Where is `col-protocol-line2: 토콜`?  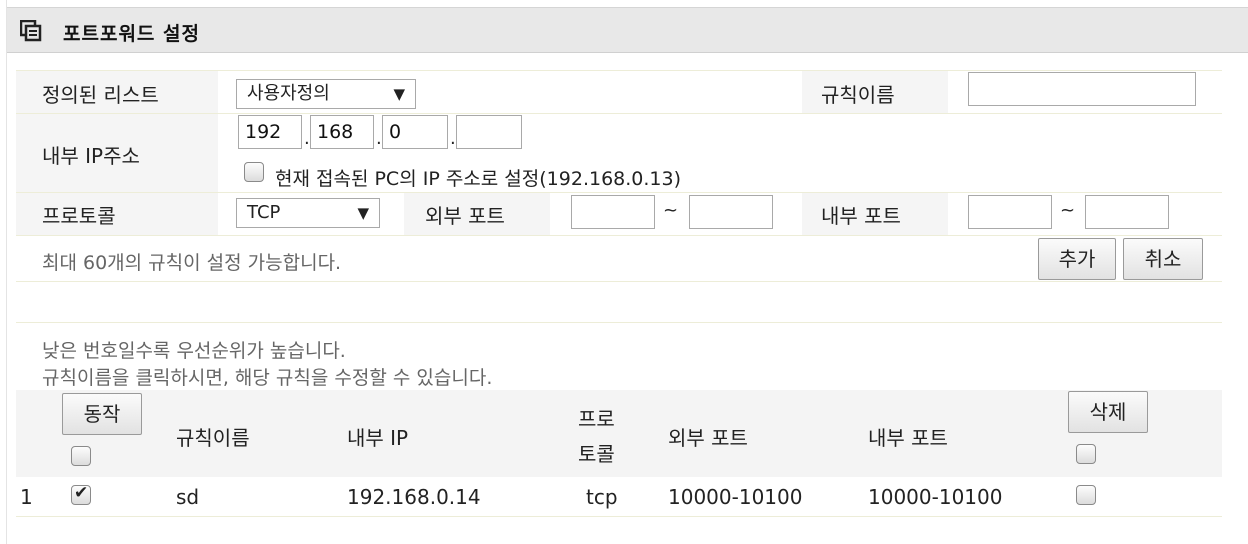
col-protocol-line2: 토콜 is located at coordinates (596, 454).